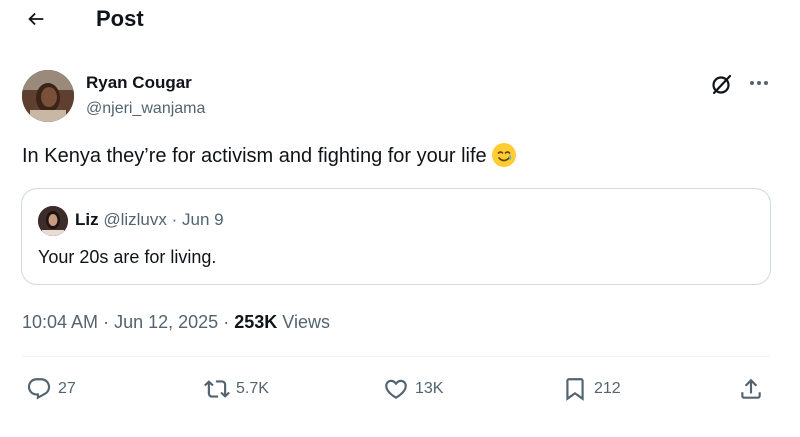 Image resolution: width=800 pixels, height=437 pixels. Describe the element at coordinates (759, 83) in the screenshot. I see `more-options-icon` at that location.